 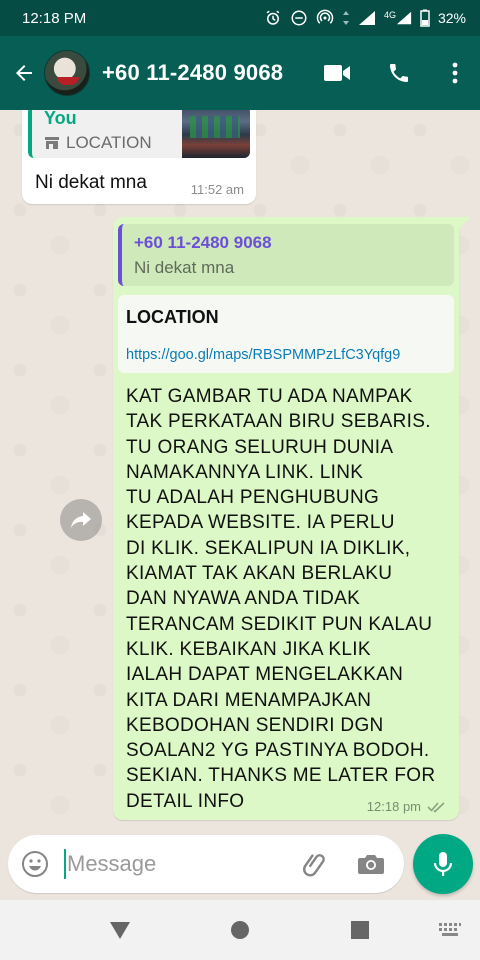 I want to click on forward-arrow-icon, so click(x=81, y=520).